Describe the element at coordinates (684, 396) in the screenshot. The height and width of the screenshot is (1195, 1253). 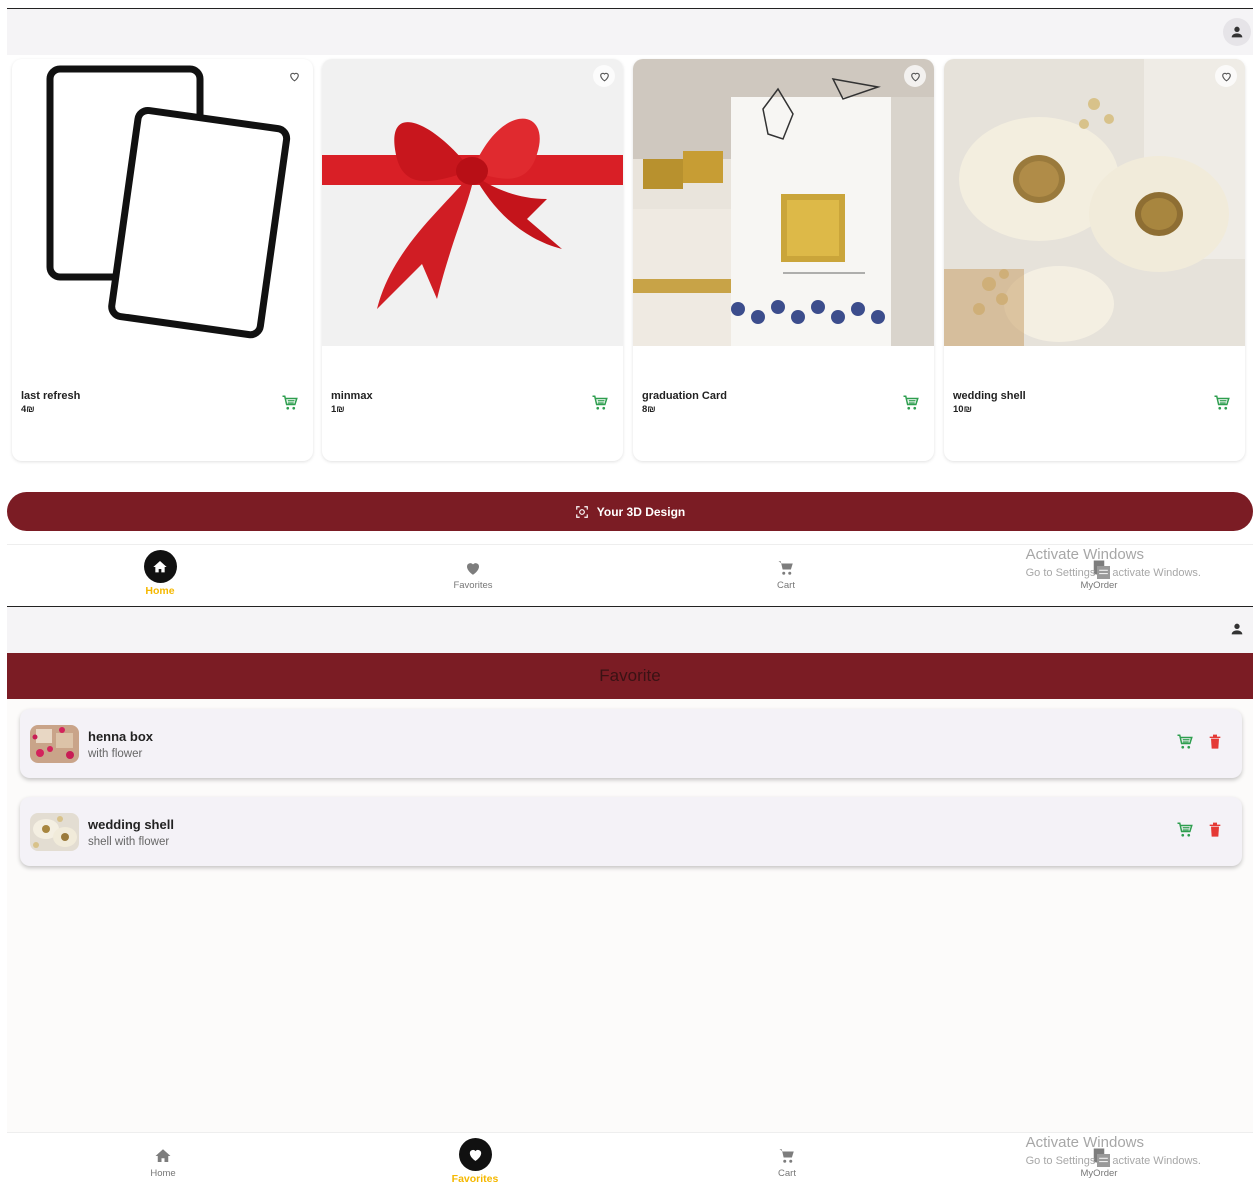
I see `product-name: graduation Card` at that location.